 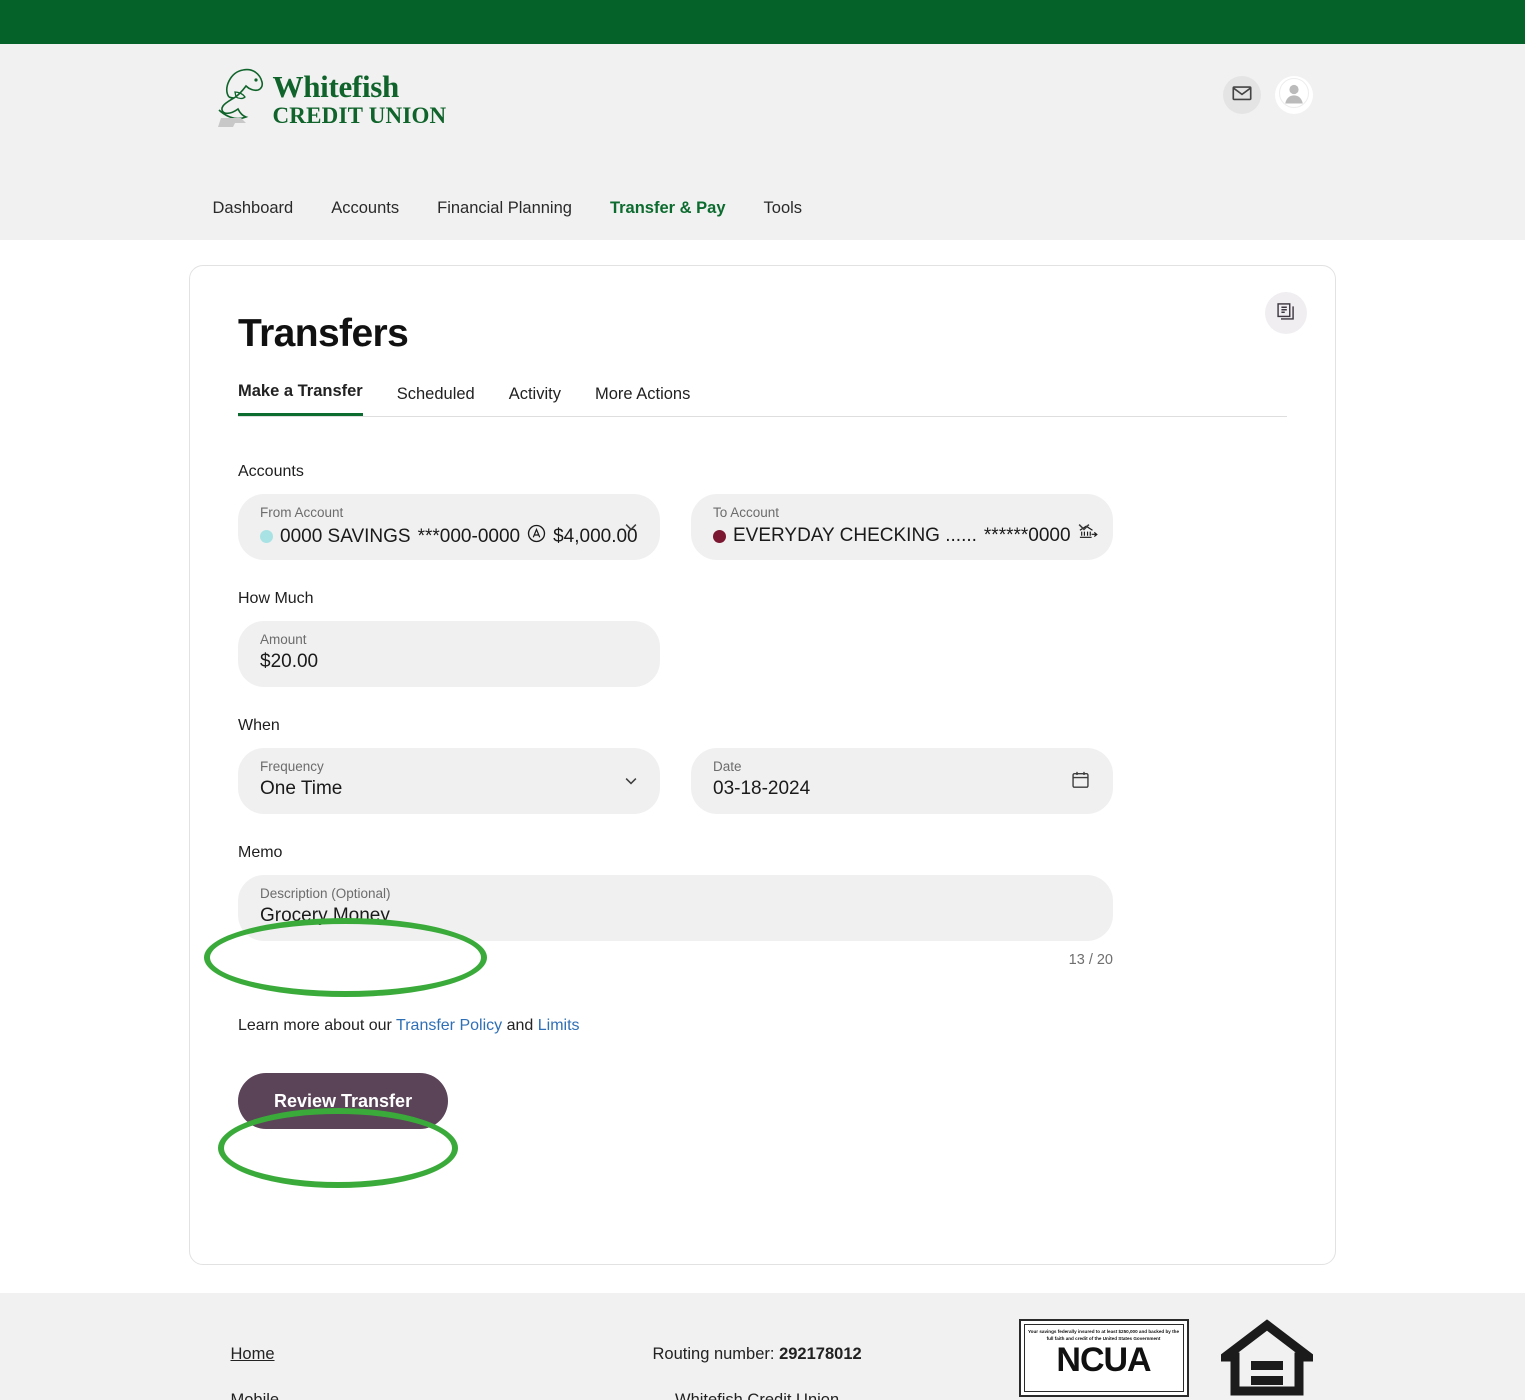 I want to click on routing-number-value: 292178012, so click(x=820, y=1354).